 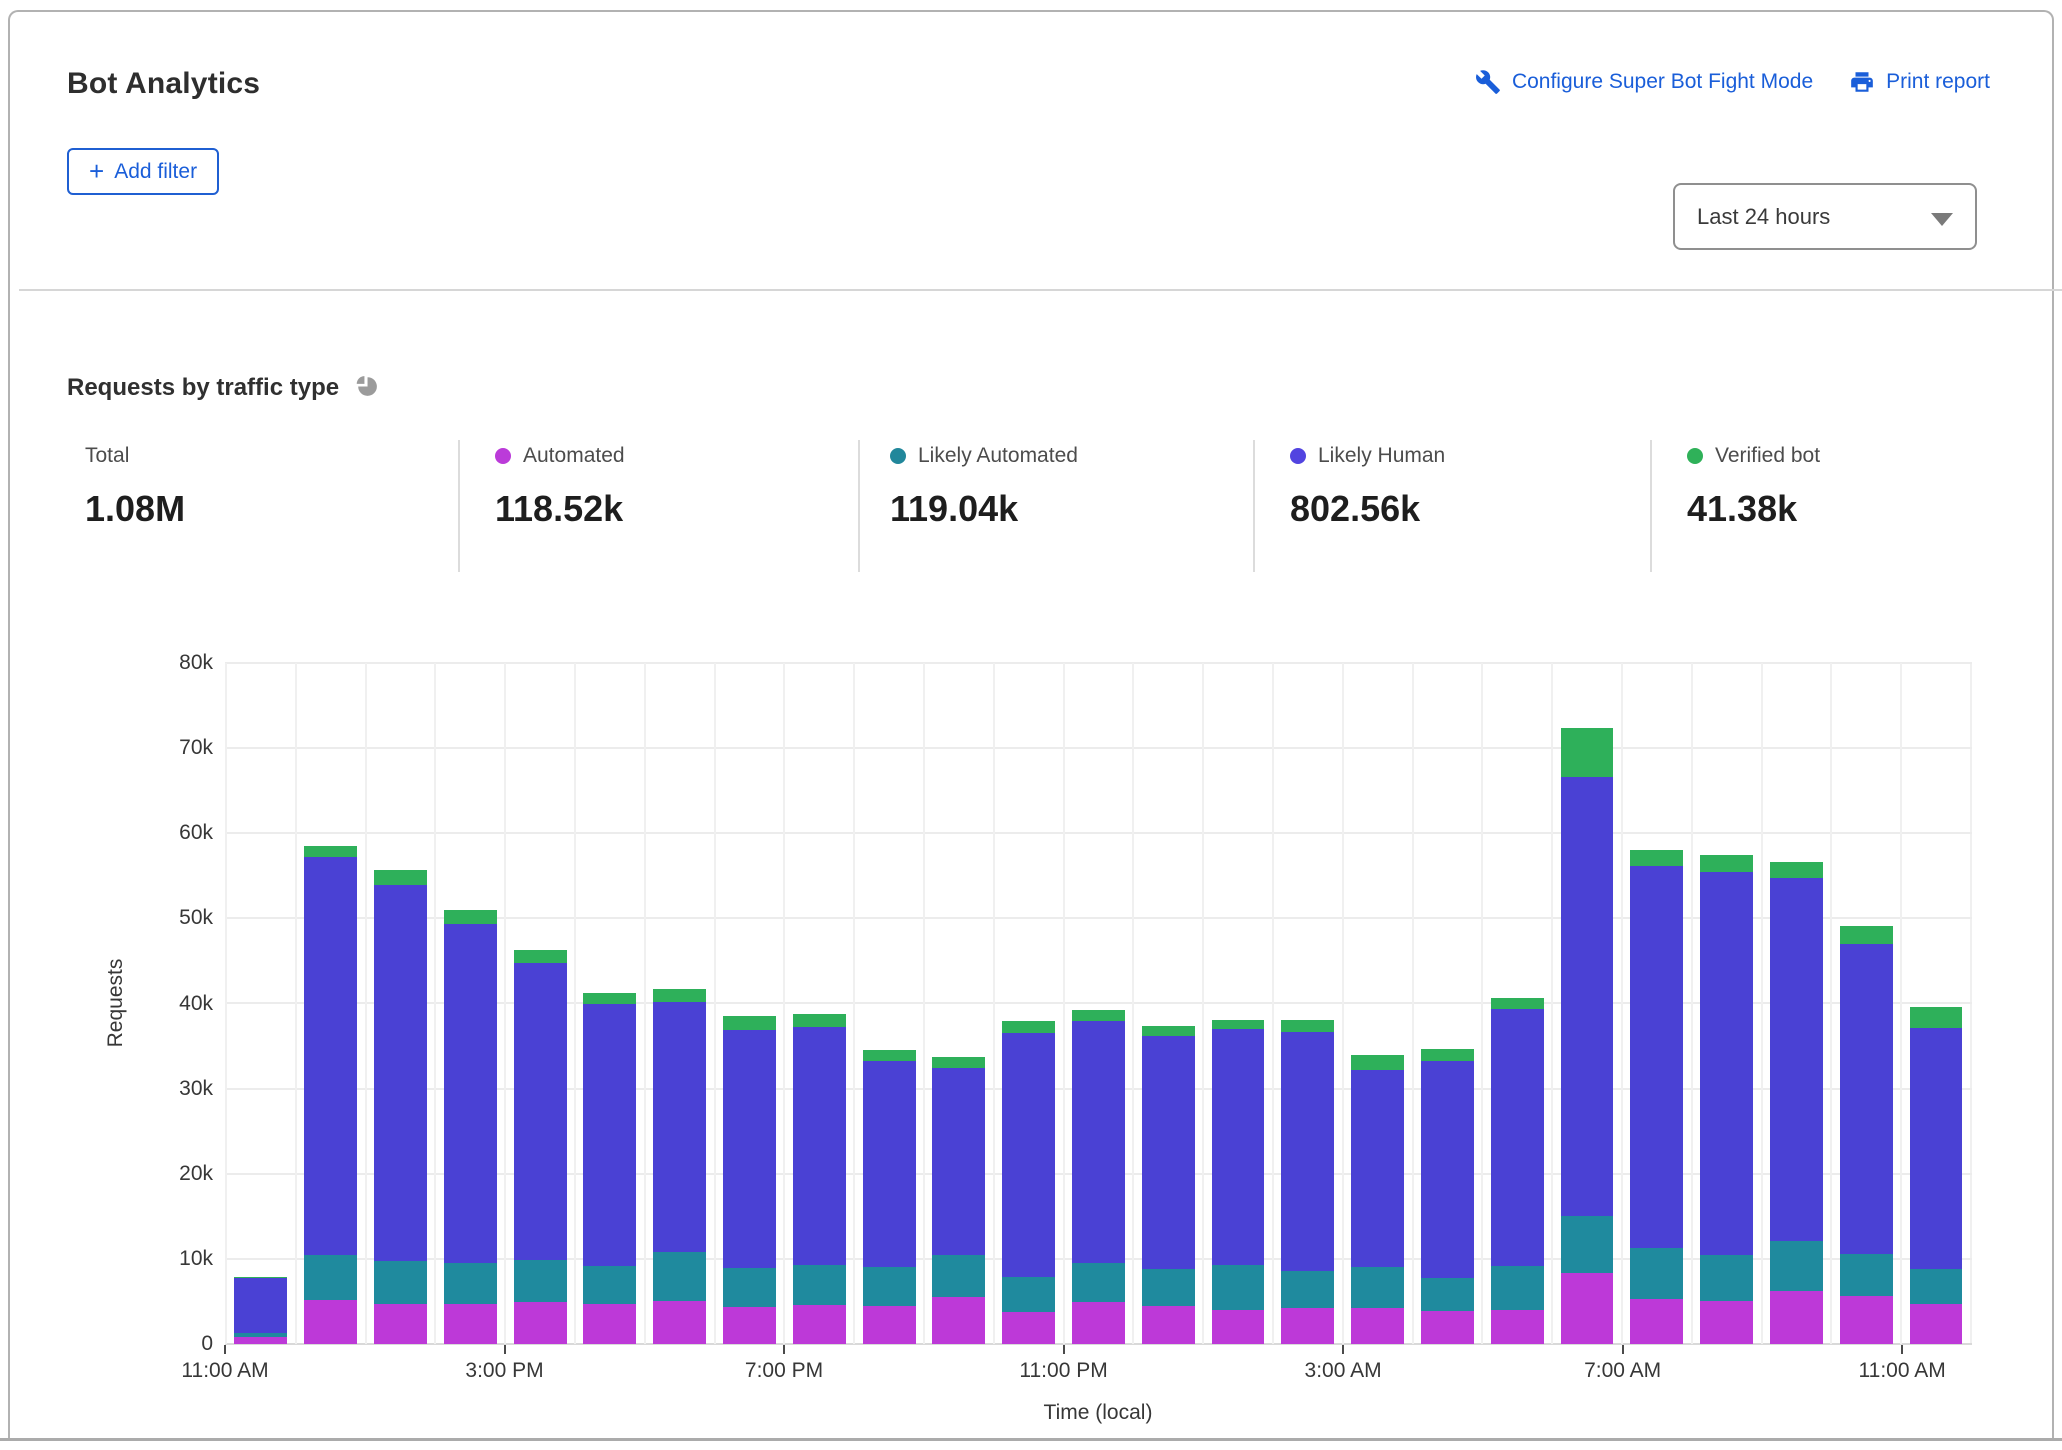 I want to click on stat-likely-automated: Likely Automated 119.04k, so click(x=984, y=486).